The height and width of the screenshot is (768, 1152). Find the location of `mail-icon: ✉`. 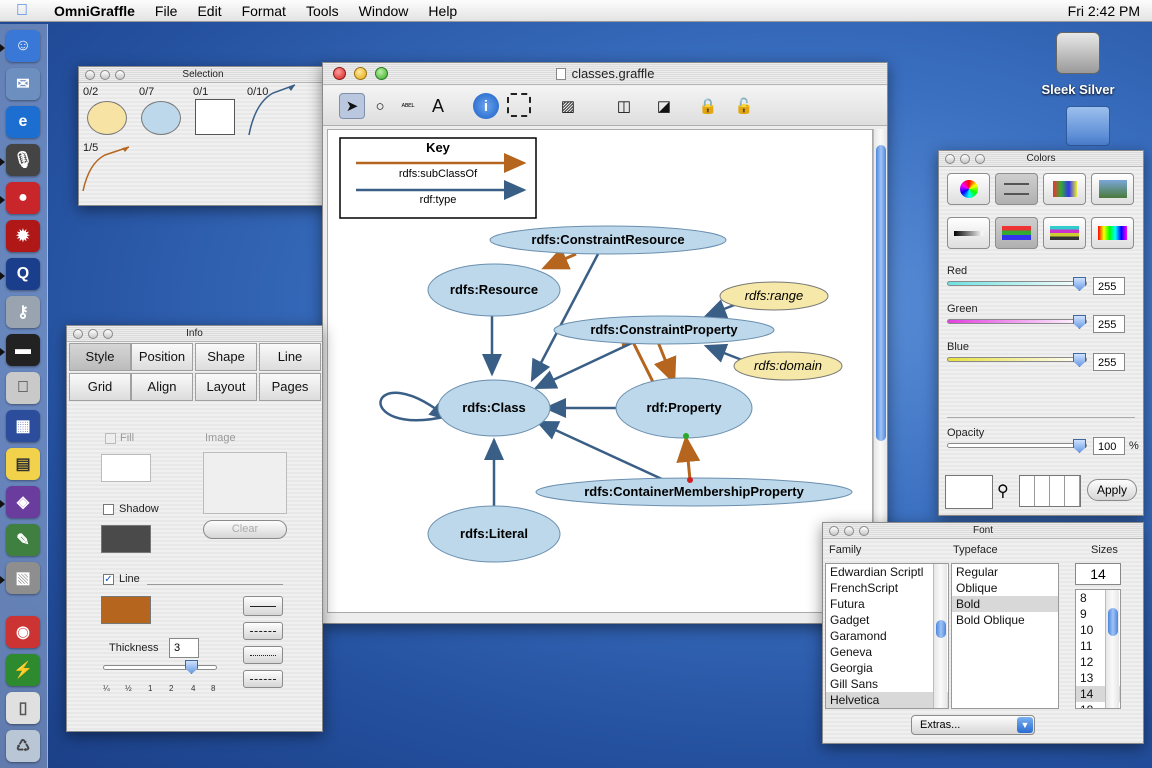

mail-icon: ✉ is located at coordinates (23, 84).